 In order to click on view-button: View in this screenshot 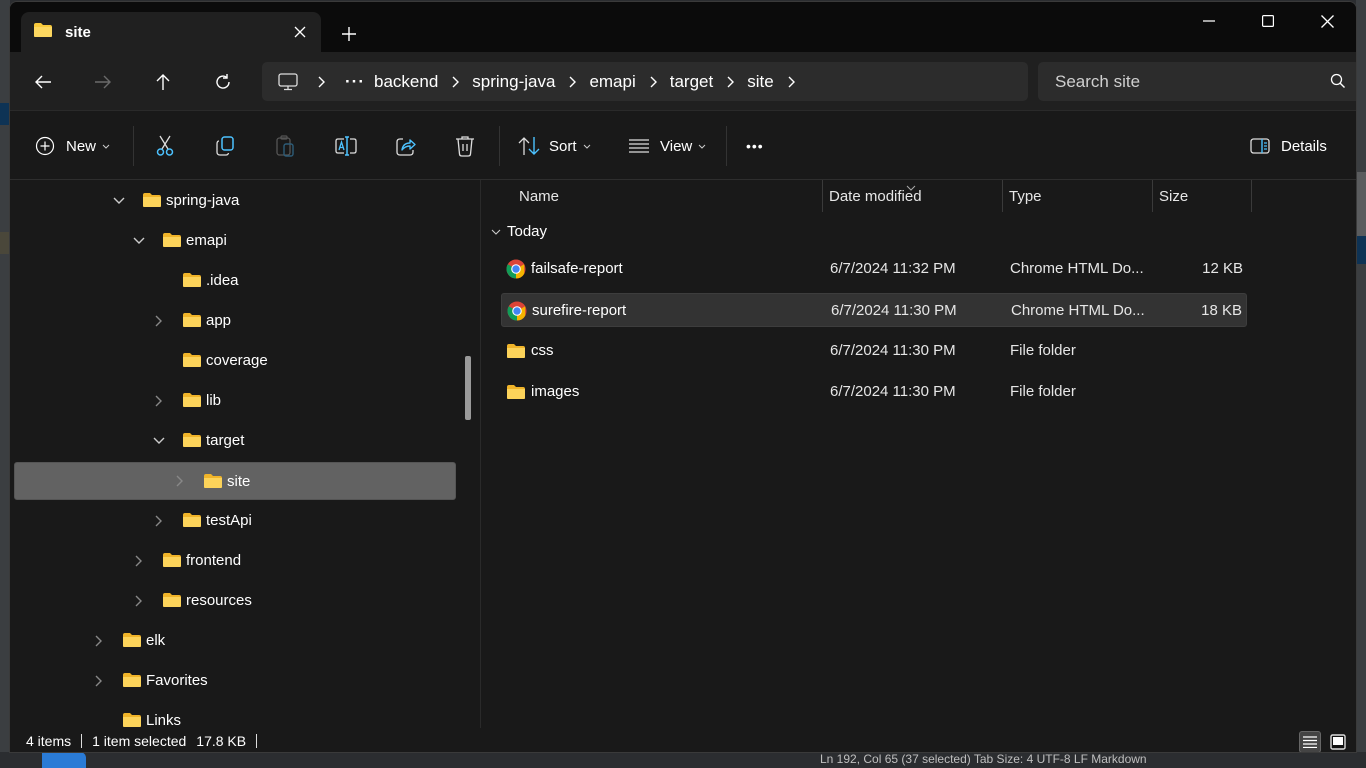, I will do `click(667, 146)`.